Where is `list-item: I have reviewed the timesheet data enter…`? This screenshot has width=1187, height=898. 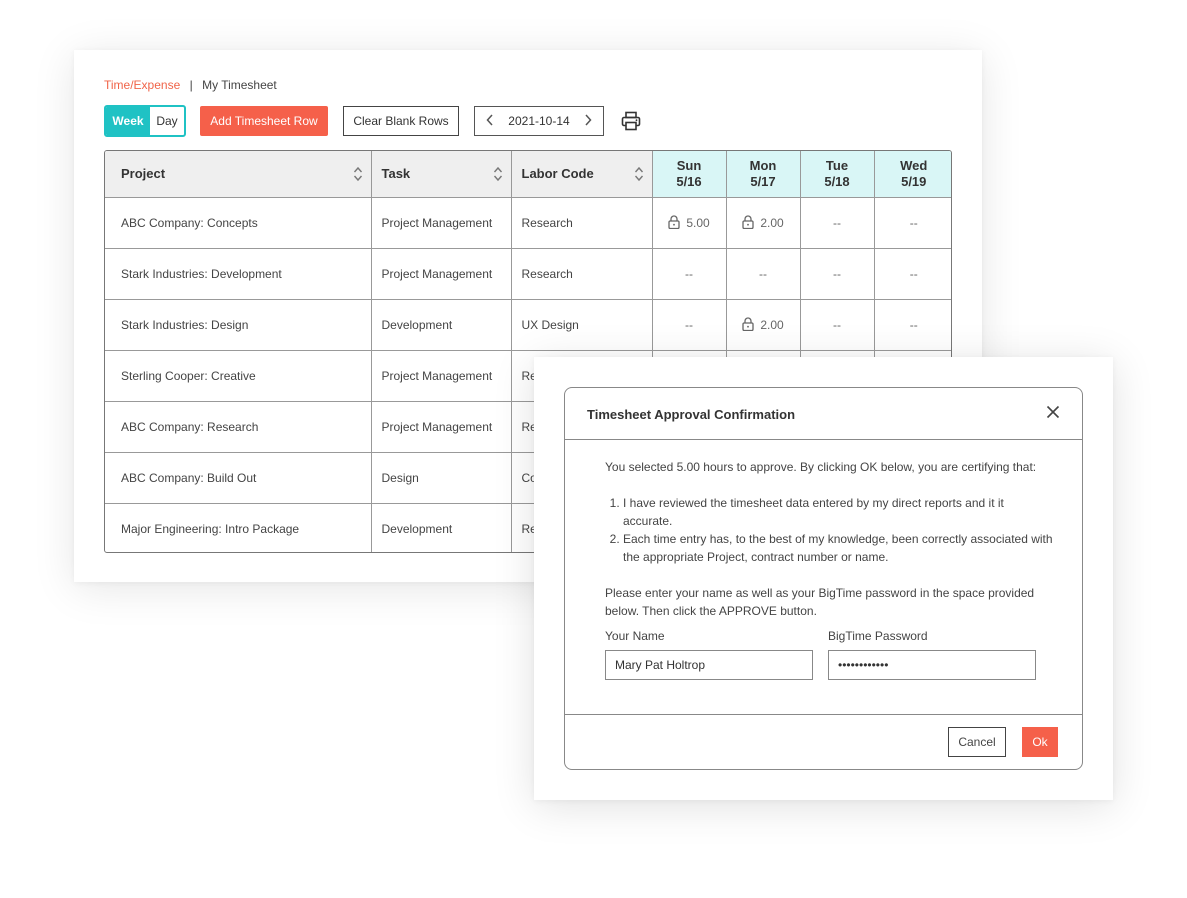 list-item: I have reviewed the timesheet data enter… is located at coordinates (839, 512).